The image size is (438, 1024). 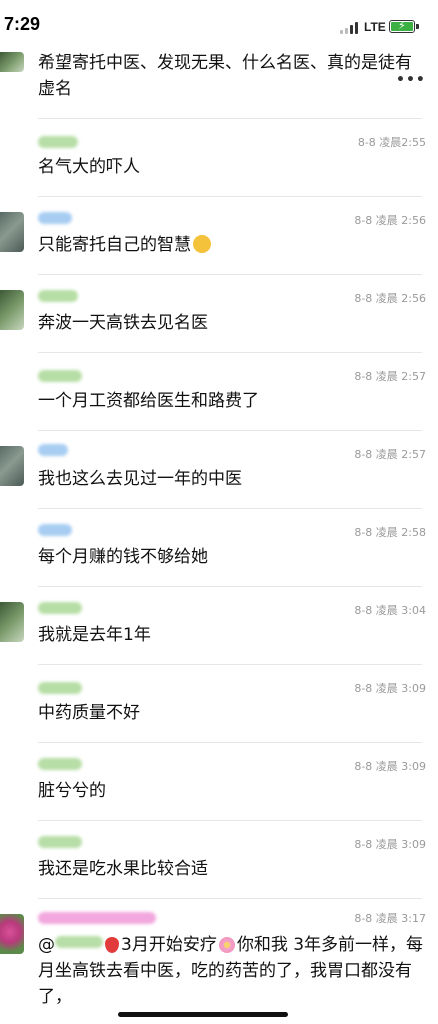 What do you see at coordinates (22, 24) in the screenshot?
I see `status-time: 7:29` at bounding box center [22, 24].